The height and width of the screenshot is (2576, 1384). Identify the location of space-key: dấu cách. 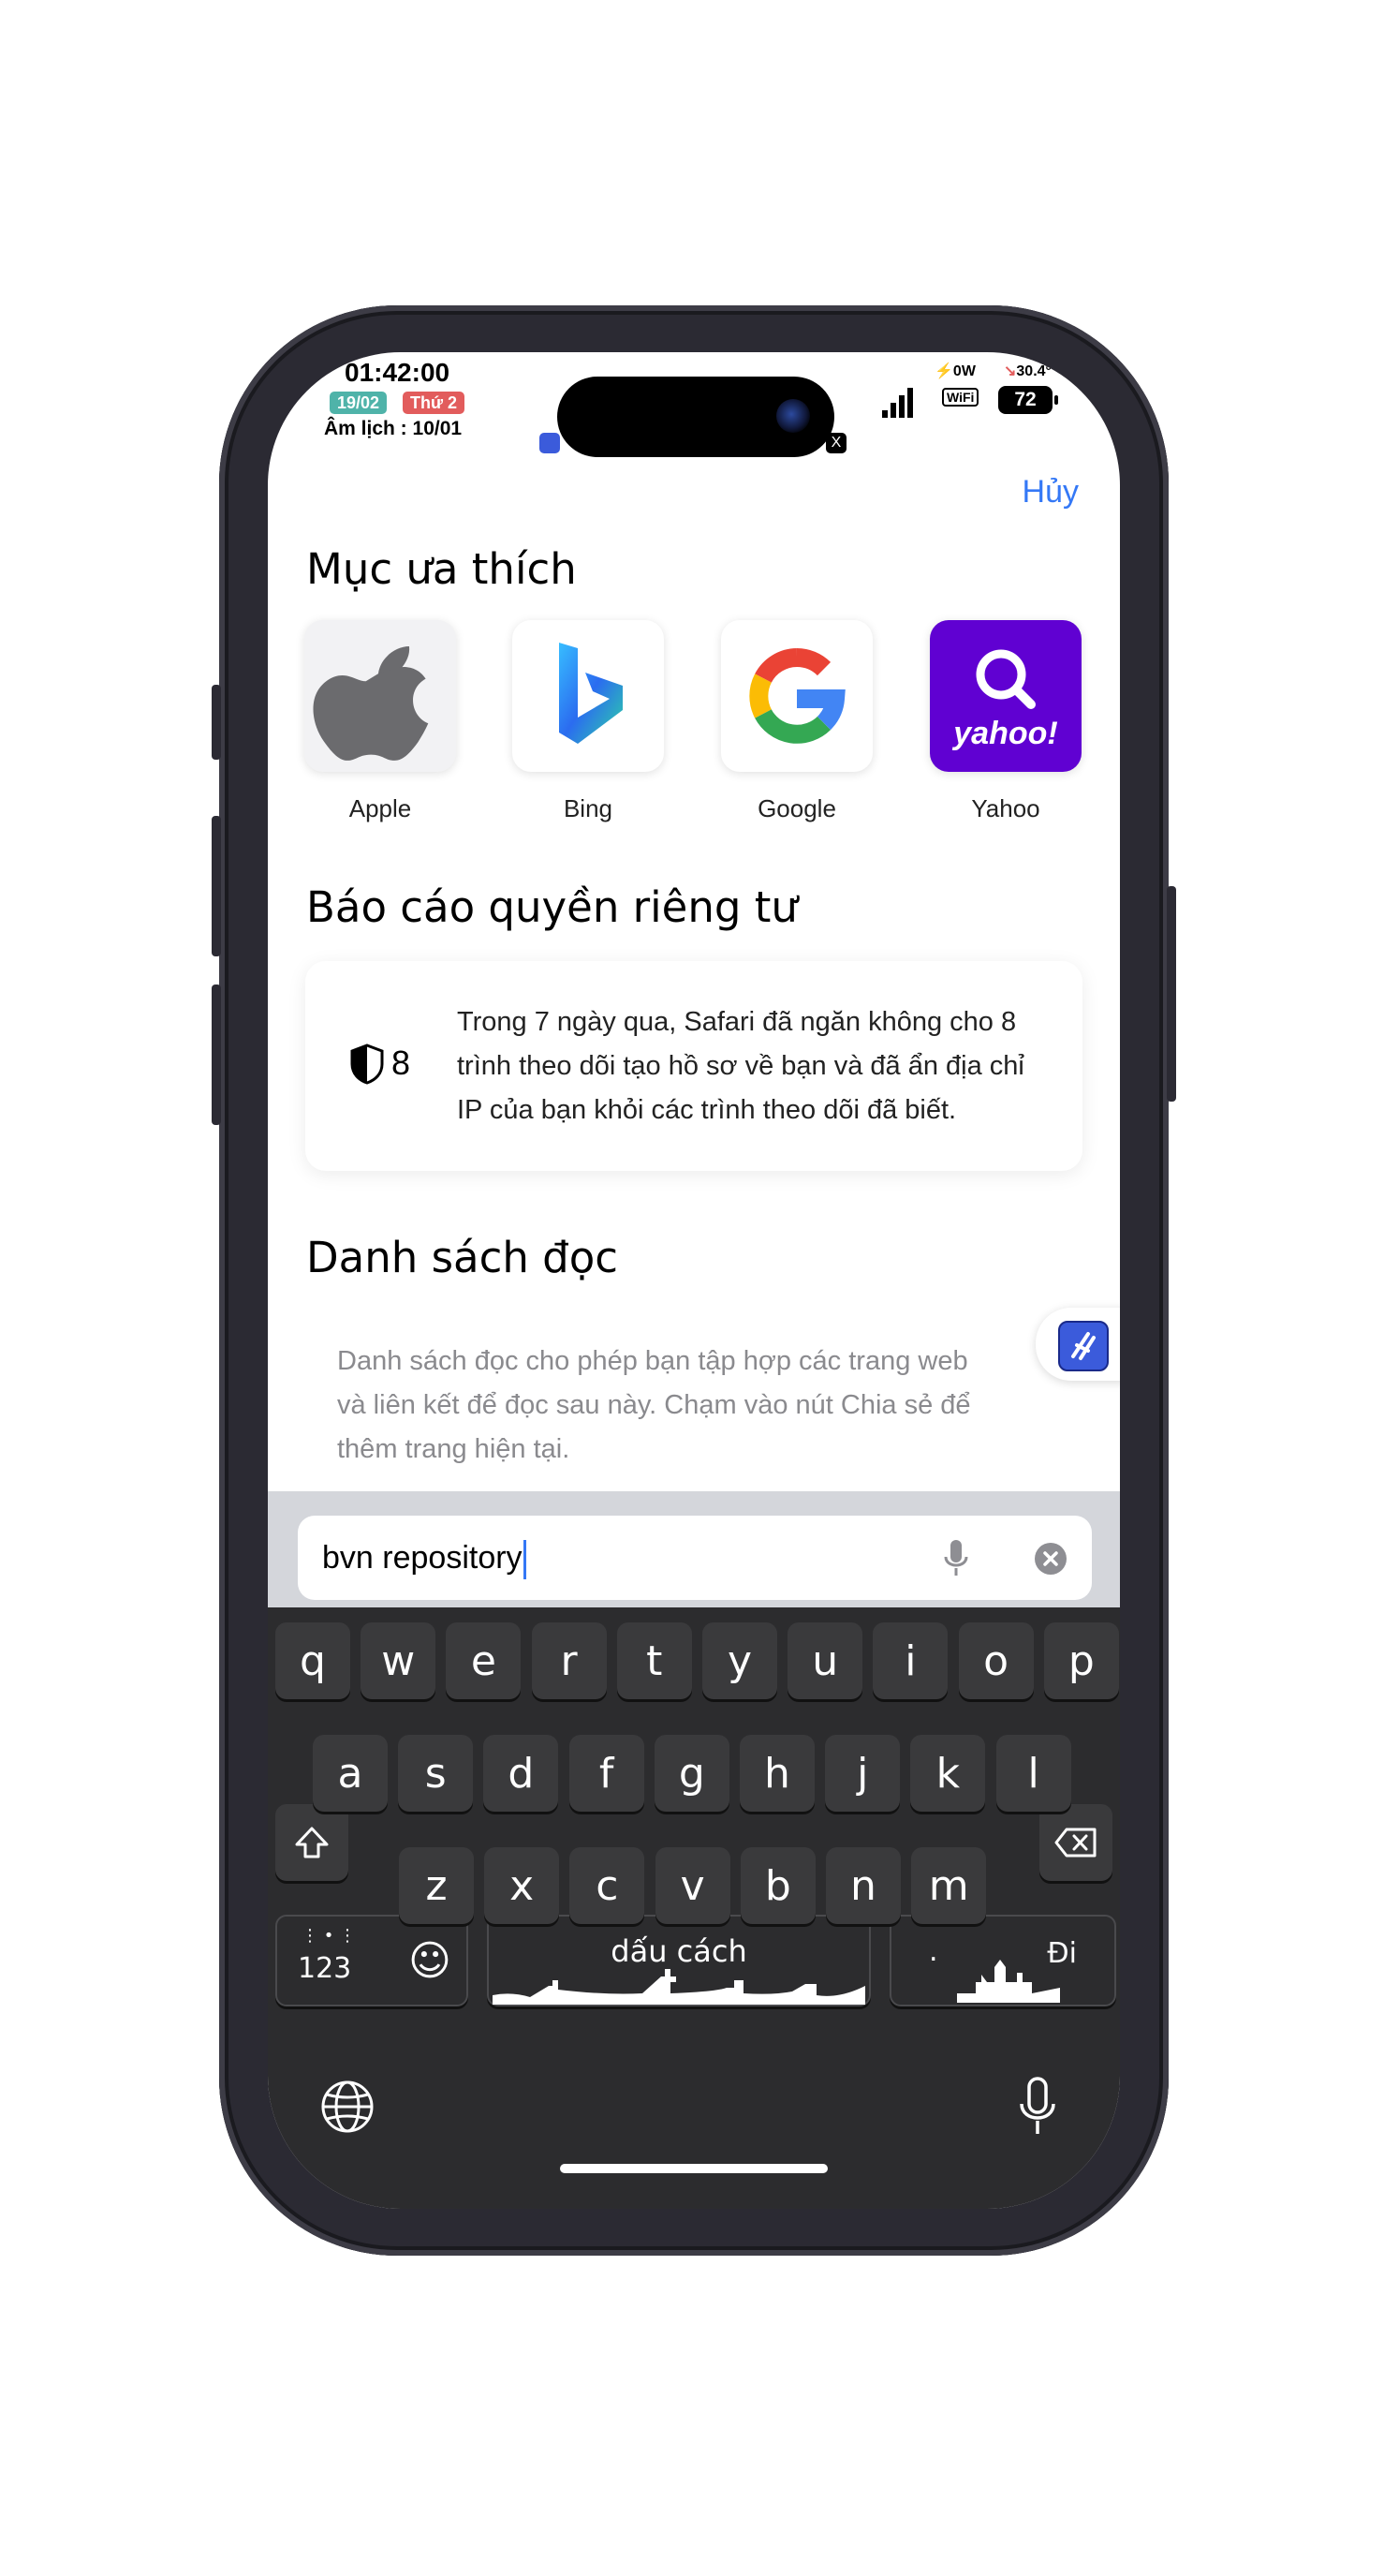
(679, 1960).